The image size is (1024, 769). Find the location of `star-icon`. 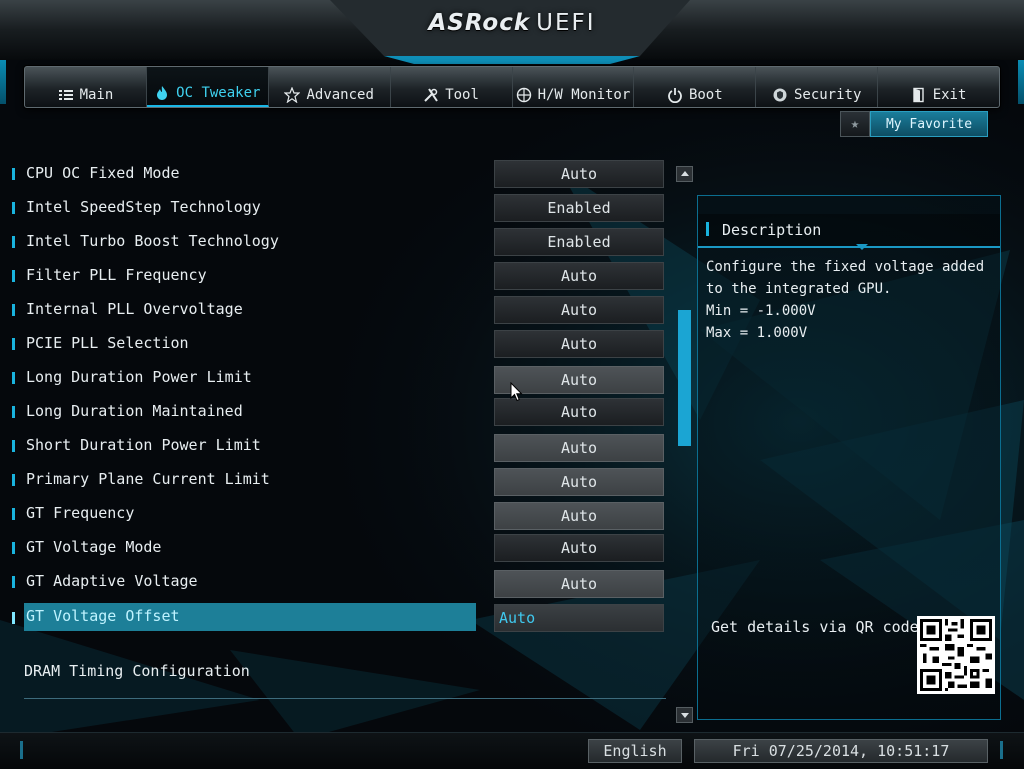

star-icon is located at coordinates (292, 95).